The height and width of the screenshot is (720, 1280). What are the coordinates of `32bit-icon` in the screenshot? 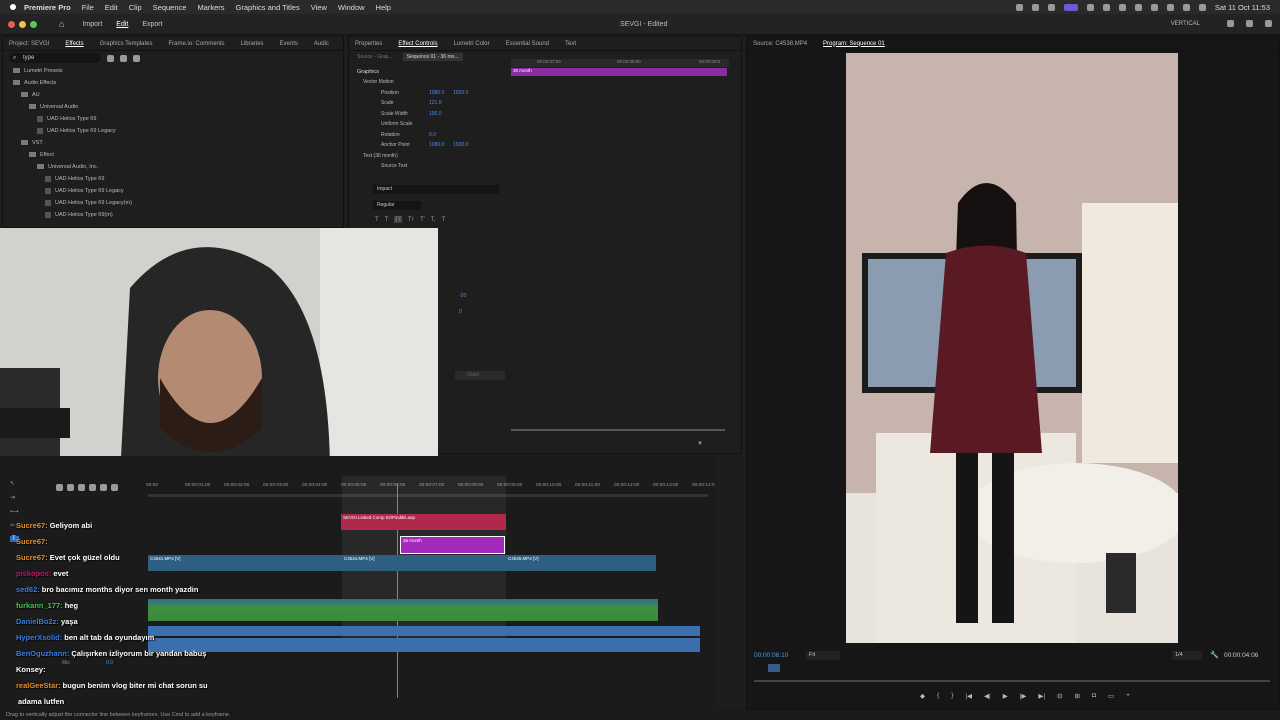 It's located at (123, 58).